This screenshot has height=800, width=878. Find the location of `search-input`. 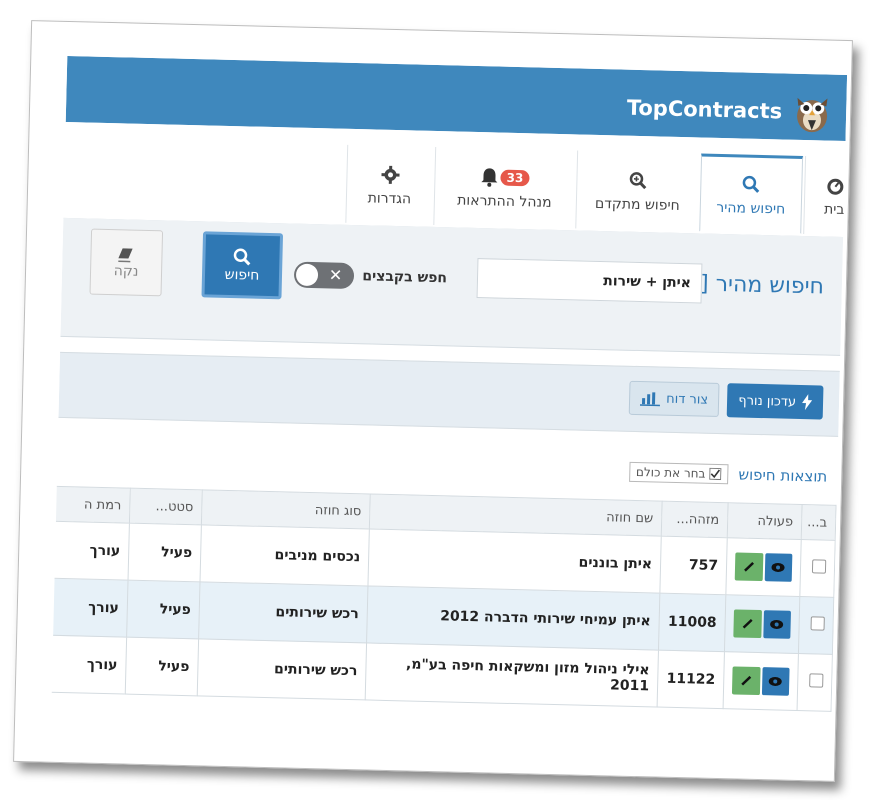

search-input is located at coordinates (589, 281).